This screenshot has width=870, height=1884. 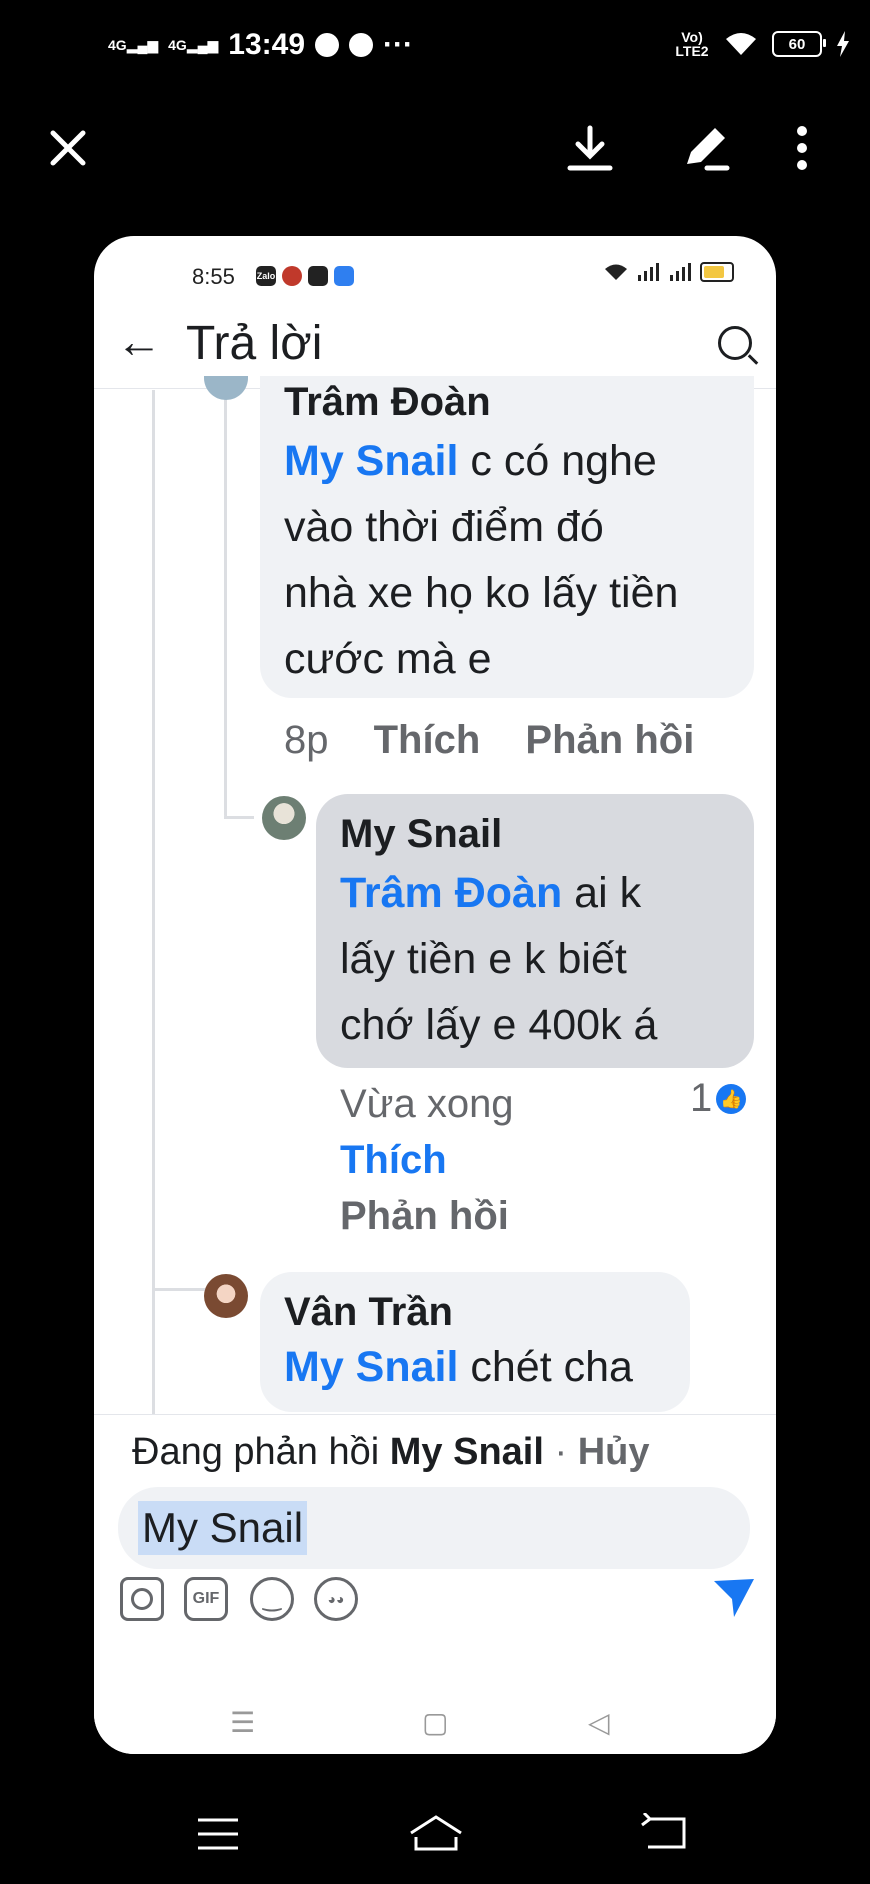 What do you see at coordinates (435, 1722) in the screenshot?
I see `home-icon: ▢` at bounding box center [435, 1722].